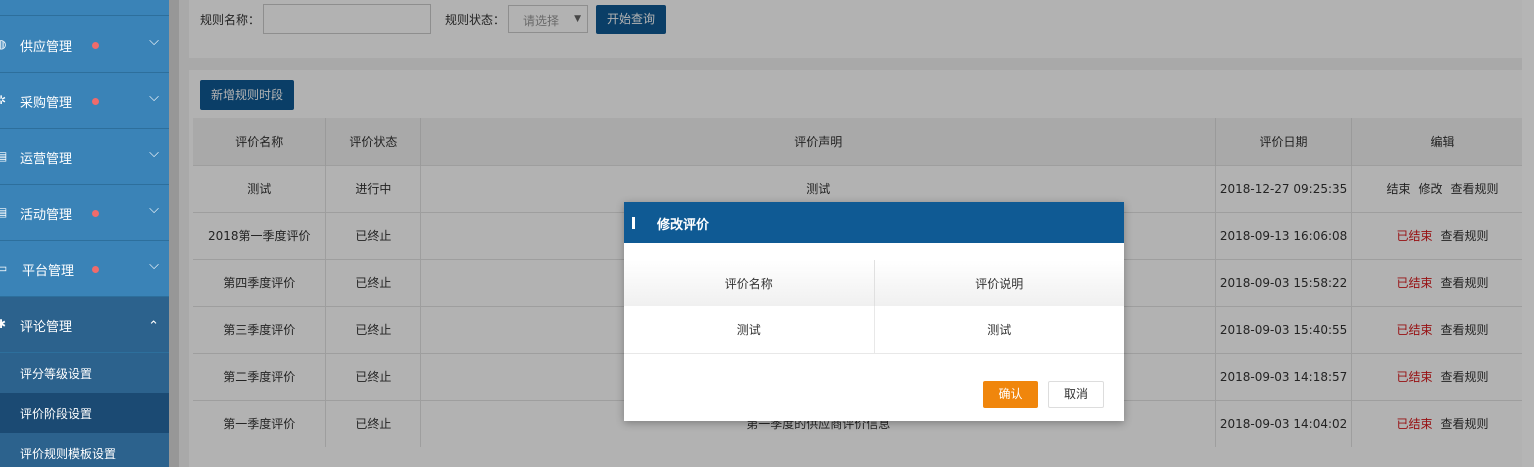 The image size is (1534, 467). I want to click on table-row: 测试 测试, so click(874, 330).